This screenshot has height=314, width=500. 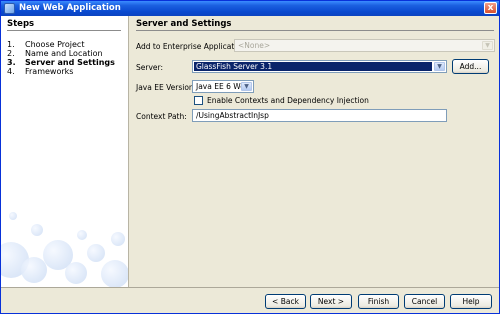 What do you see at coordinates (254, 45) in the screenshot?
I see `enterprise-value: <None>` at bounding box center [254, 45].